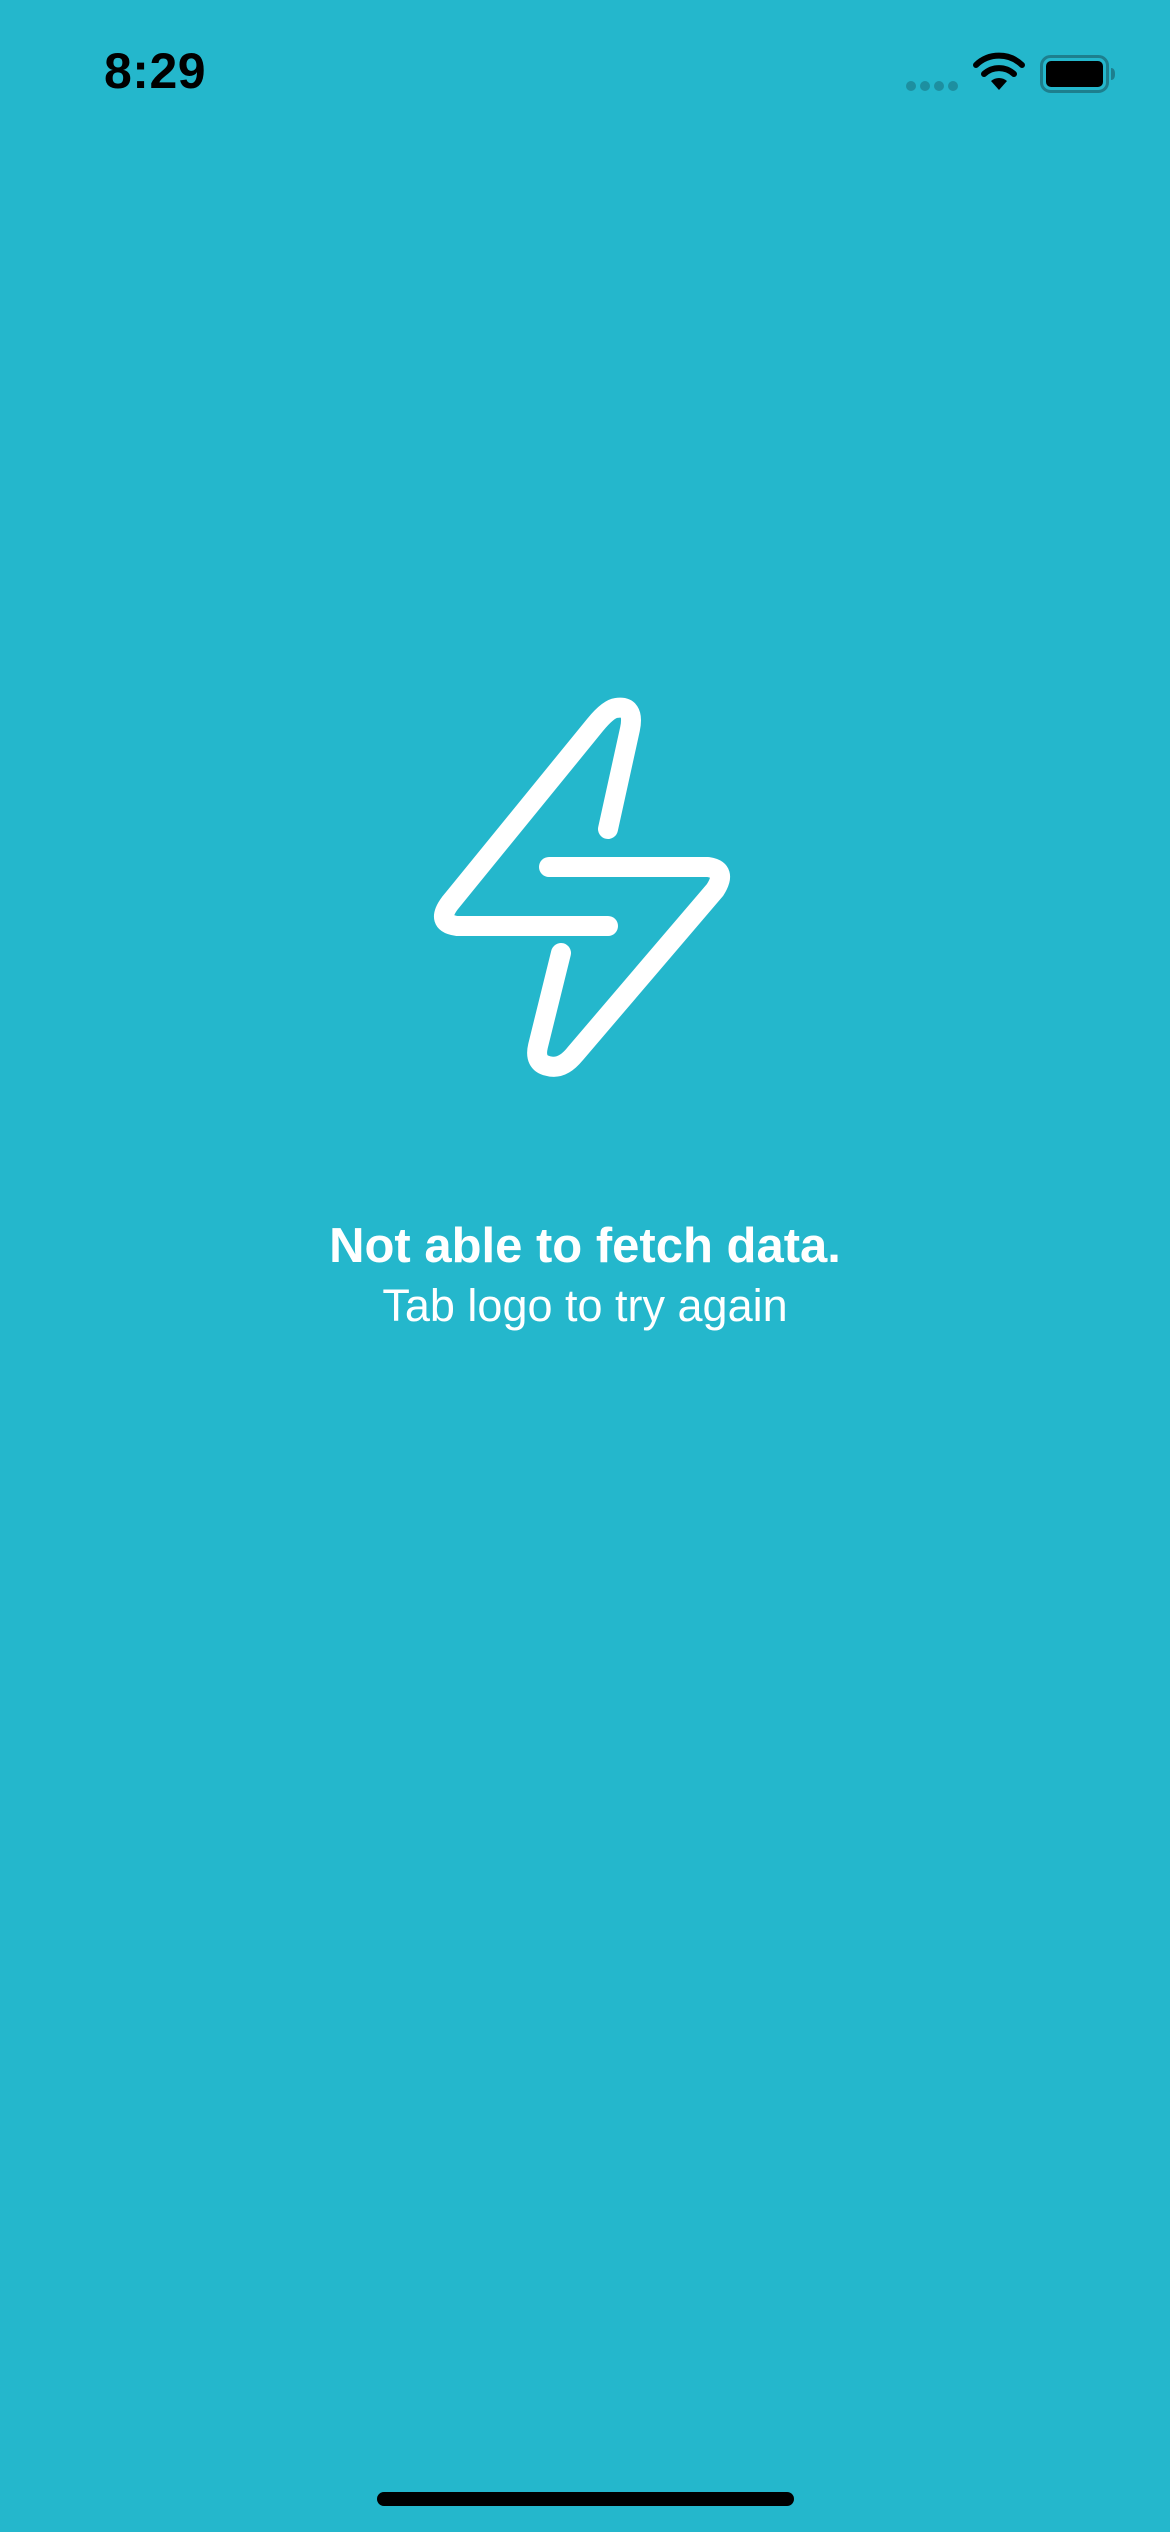 Image resolution: width=1170 pixels, height=2532 pixels. I want to click on status-bar: 8:29, so click(585, 75).